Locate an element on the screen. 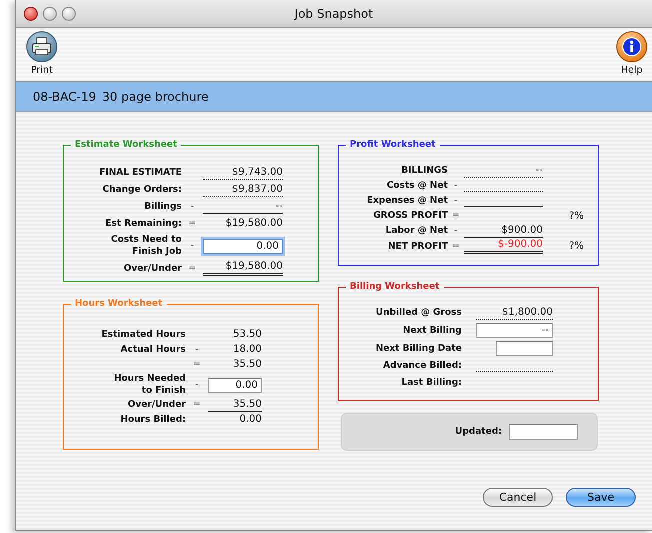  field-label: Actual Hours is located at coordinates (153, 350).